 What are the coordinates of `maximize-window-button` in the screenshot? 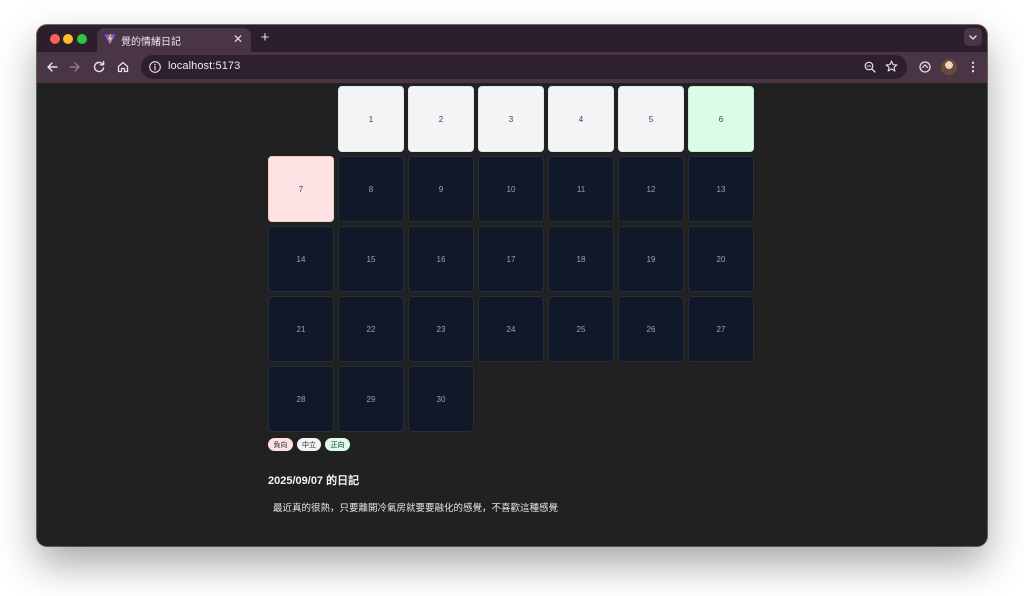 It's located at (82, 38).